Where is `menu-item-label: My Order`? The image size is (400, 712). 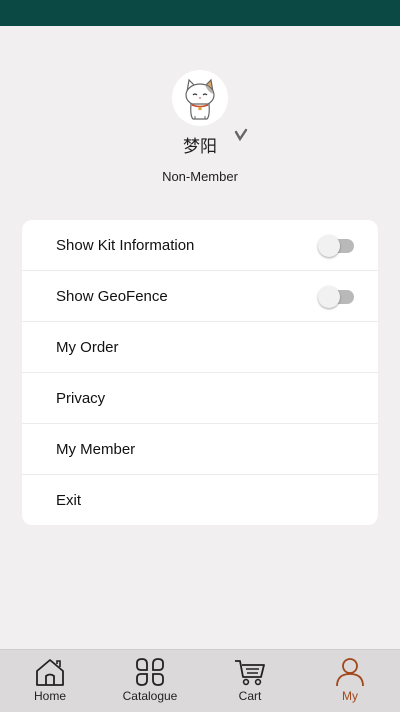
menu-item-label: My Order is located at coordinates (87, 347).